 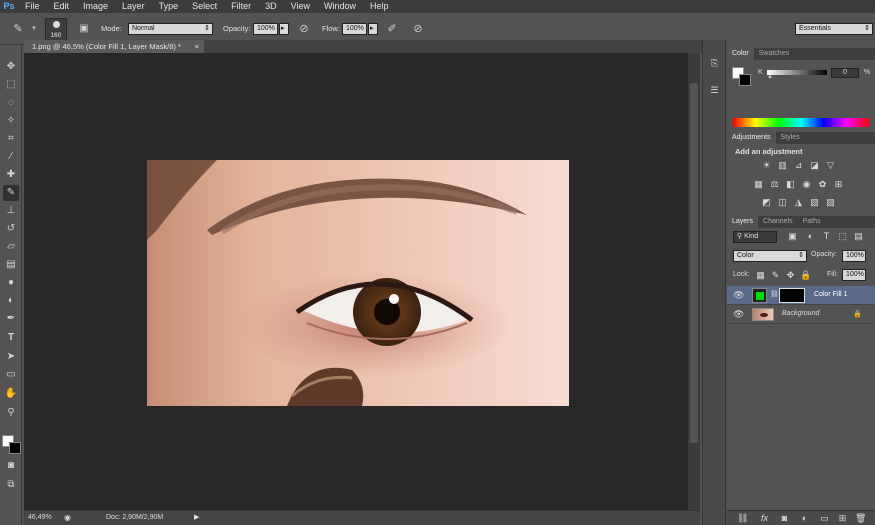 I want to click on layer-filter-kind: ⚲ Kind, so click(x=755, y=237).